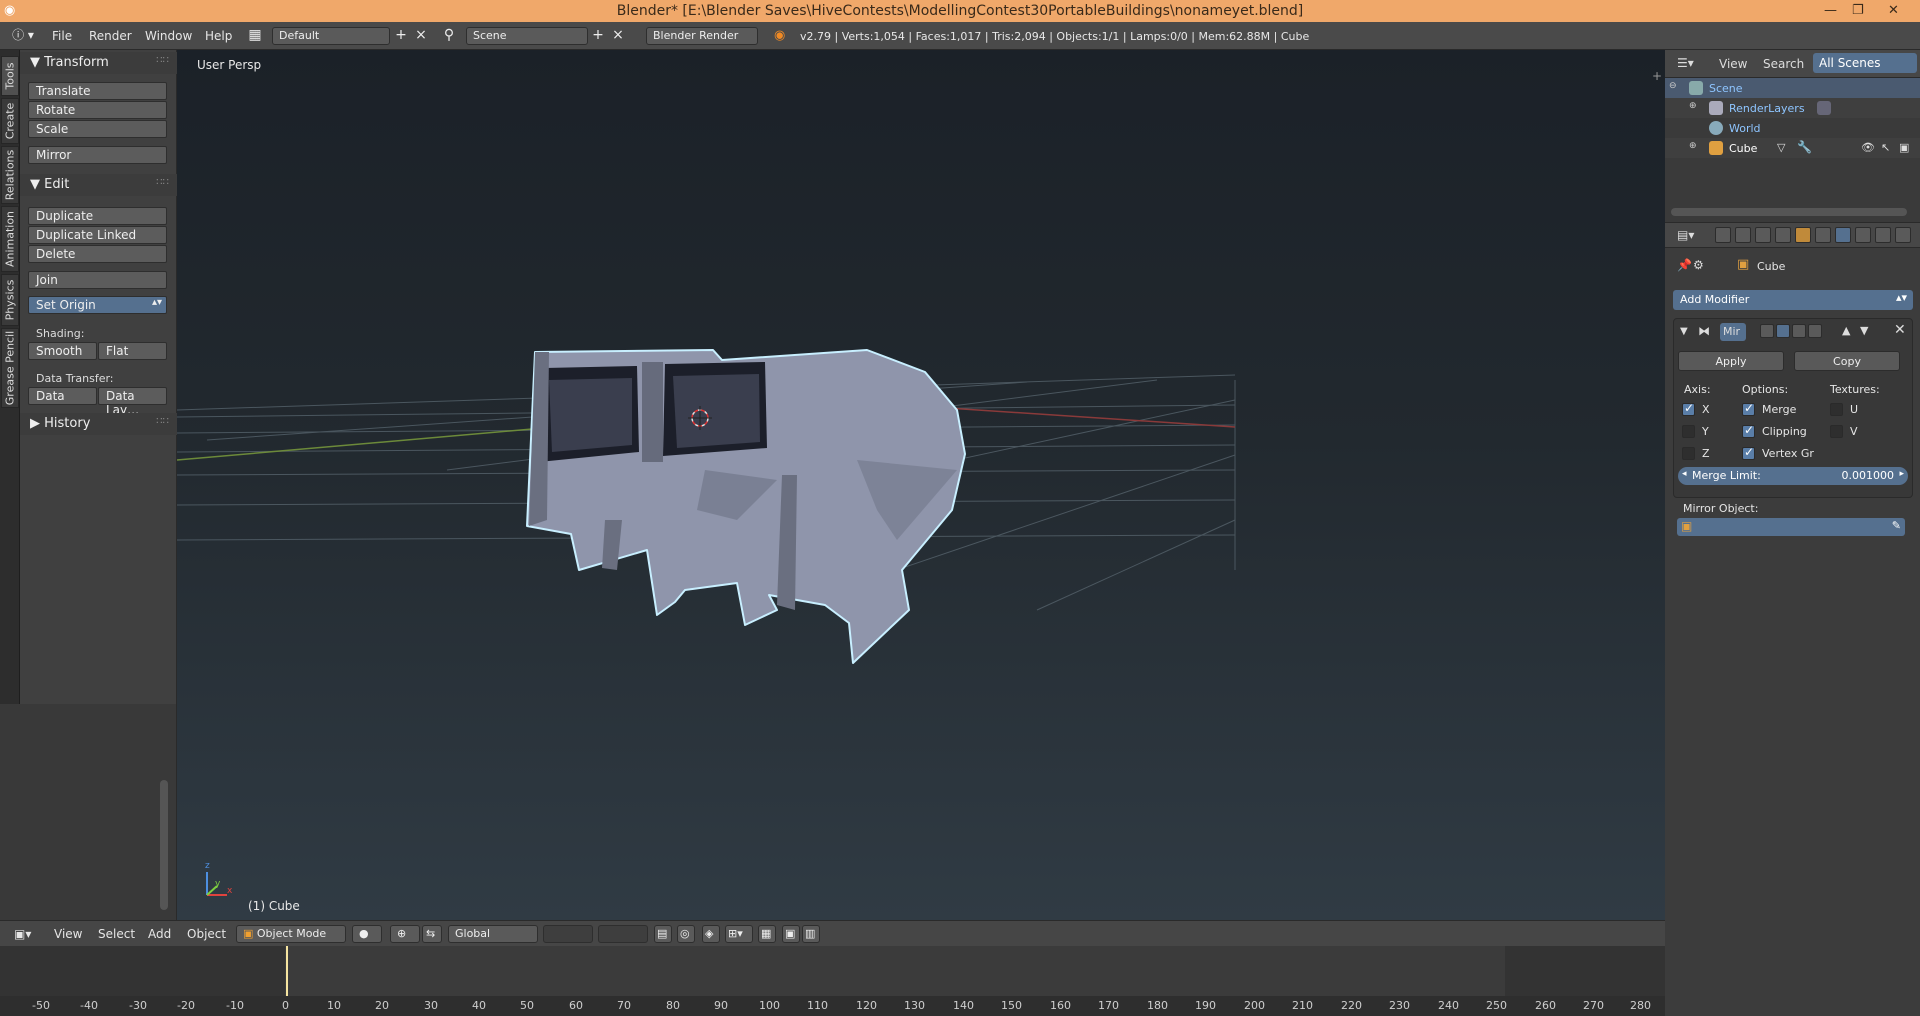 The width and height of the screenshot is (1920, 1016). Describe the element at coordinates (97, 216) in the screenshot. I see `duplicate-button: Duplicate` at that location.